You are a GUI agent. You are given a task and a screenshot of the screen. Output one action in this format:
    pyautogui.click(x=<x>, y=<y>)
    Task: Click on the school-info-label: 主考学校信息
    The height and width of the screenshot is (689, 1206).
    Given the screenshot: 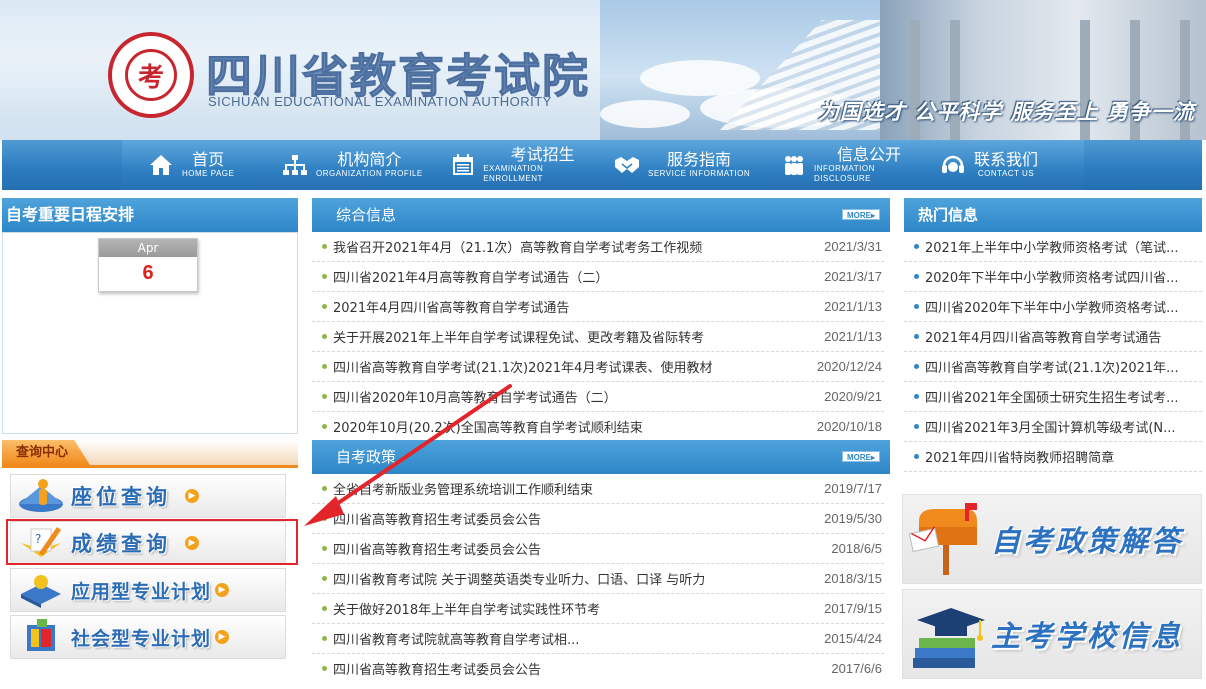 What is the action you would take?
    pyautogui.click(x=1087, y=636)
    